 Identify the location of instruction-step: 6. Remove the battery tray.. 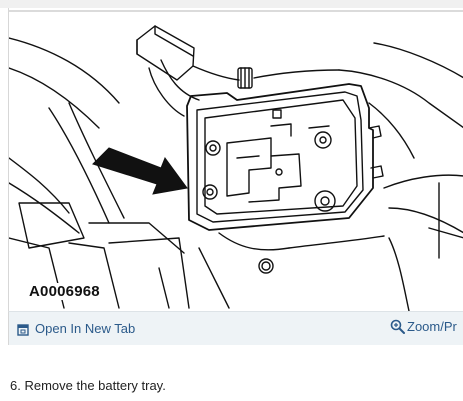
(88, 385).